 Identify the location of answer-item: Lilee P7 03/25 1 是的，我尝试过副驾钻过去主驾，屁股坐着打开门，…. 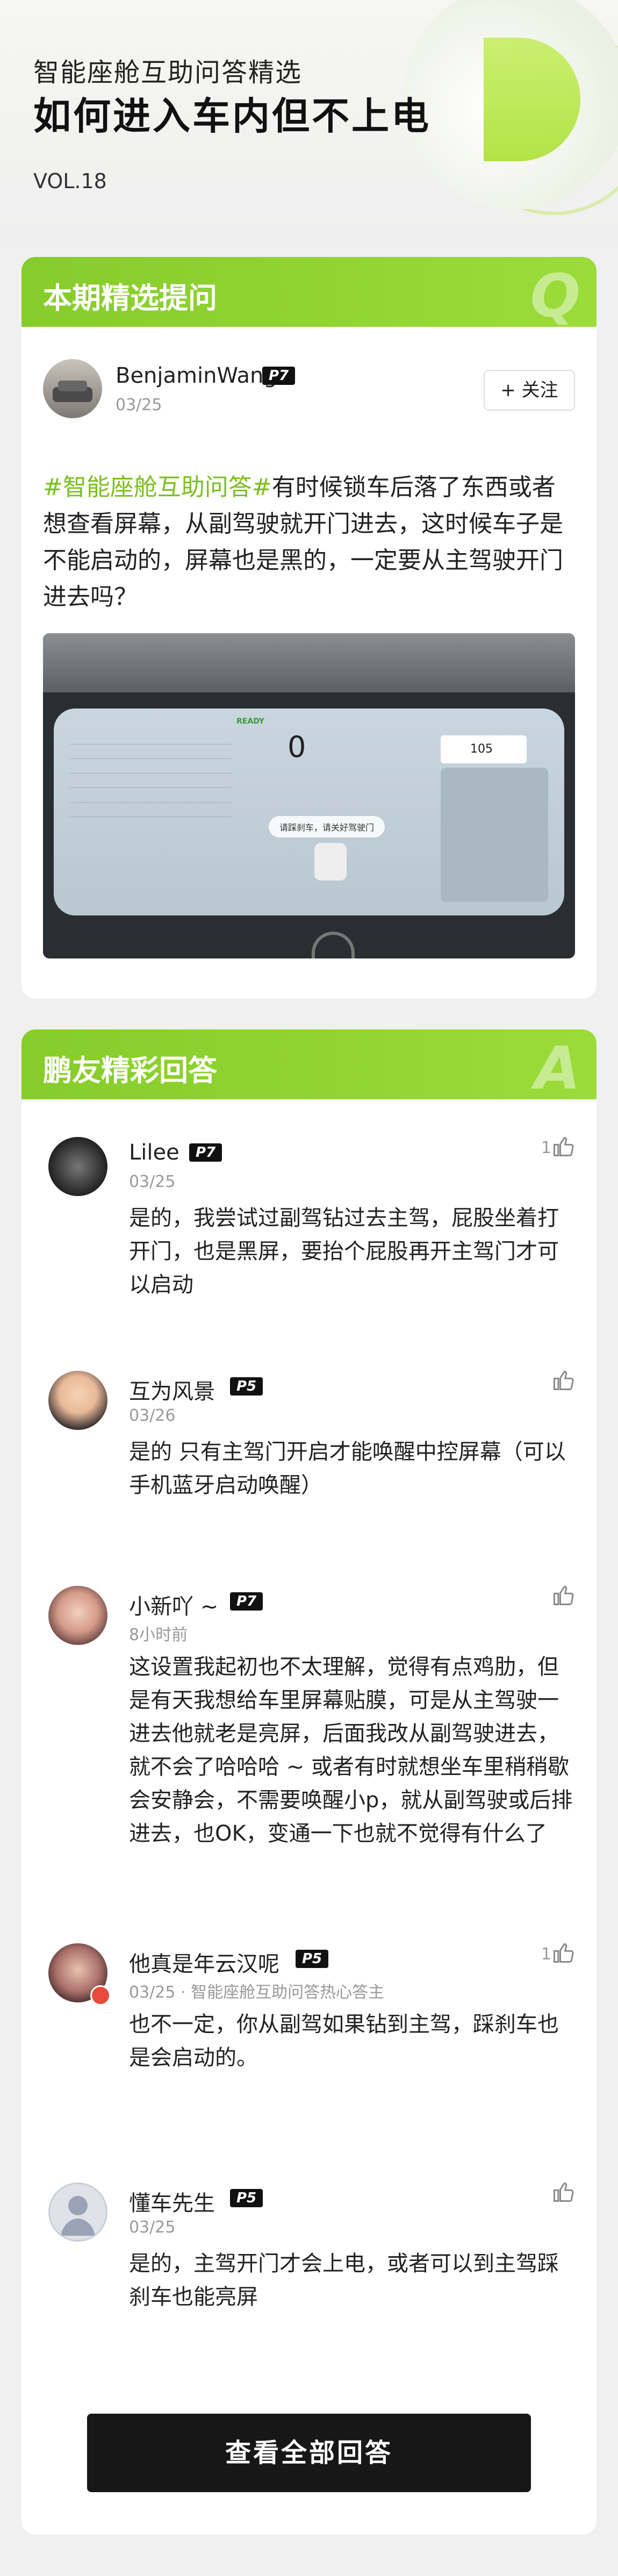
(309, 1228).